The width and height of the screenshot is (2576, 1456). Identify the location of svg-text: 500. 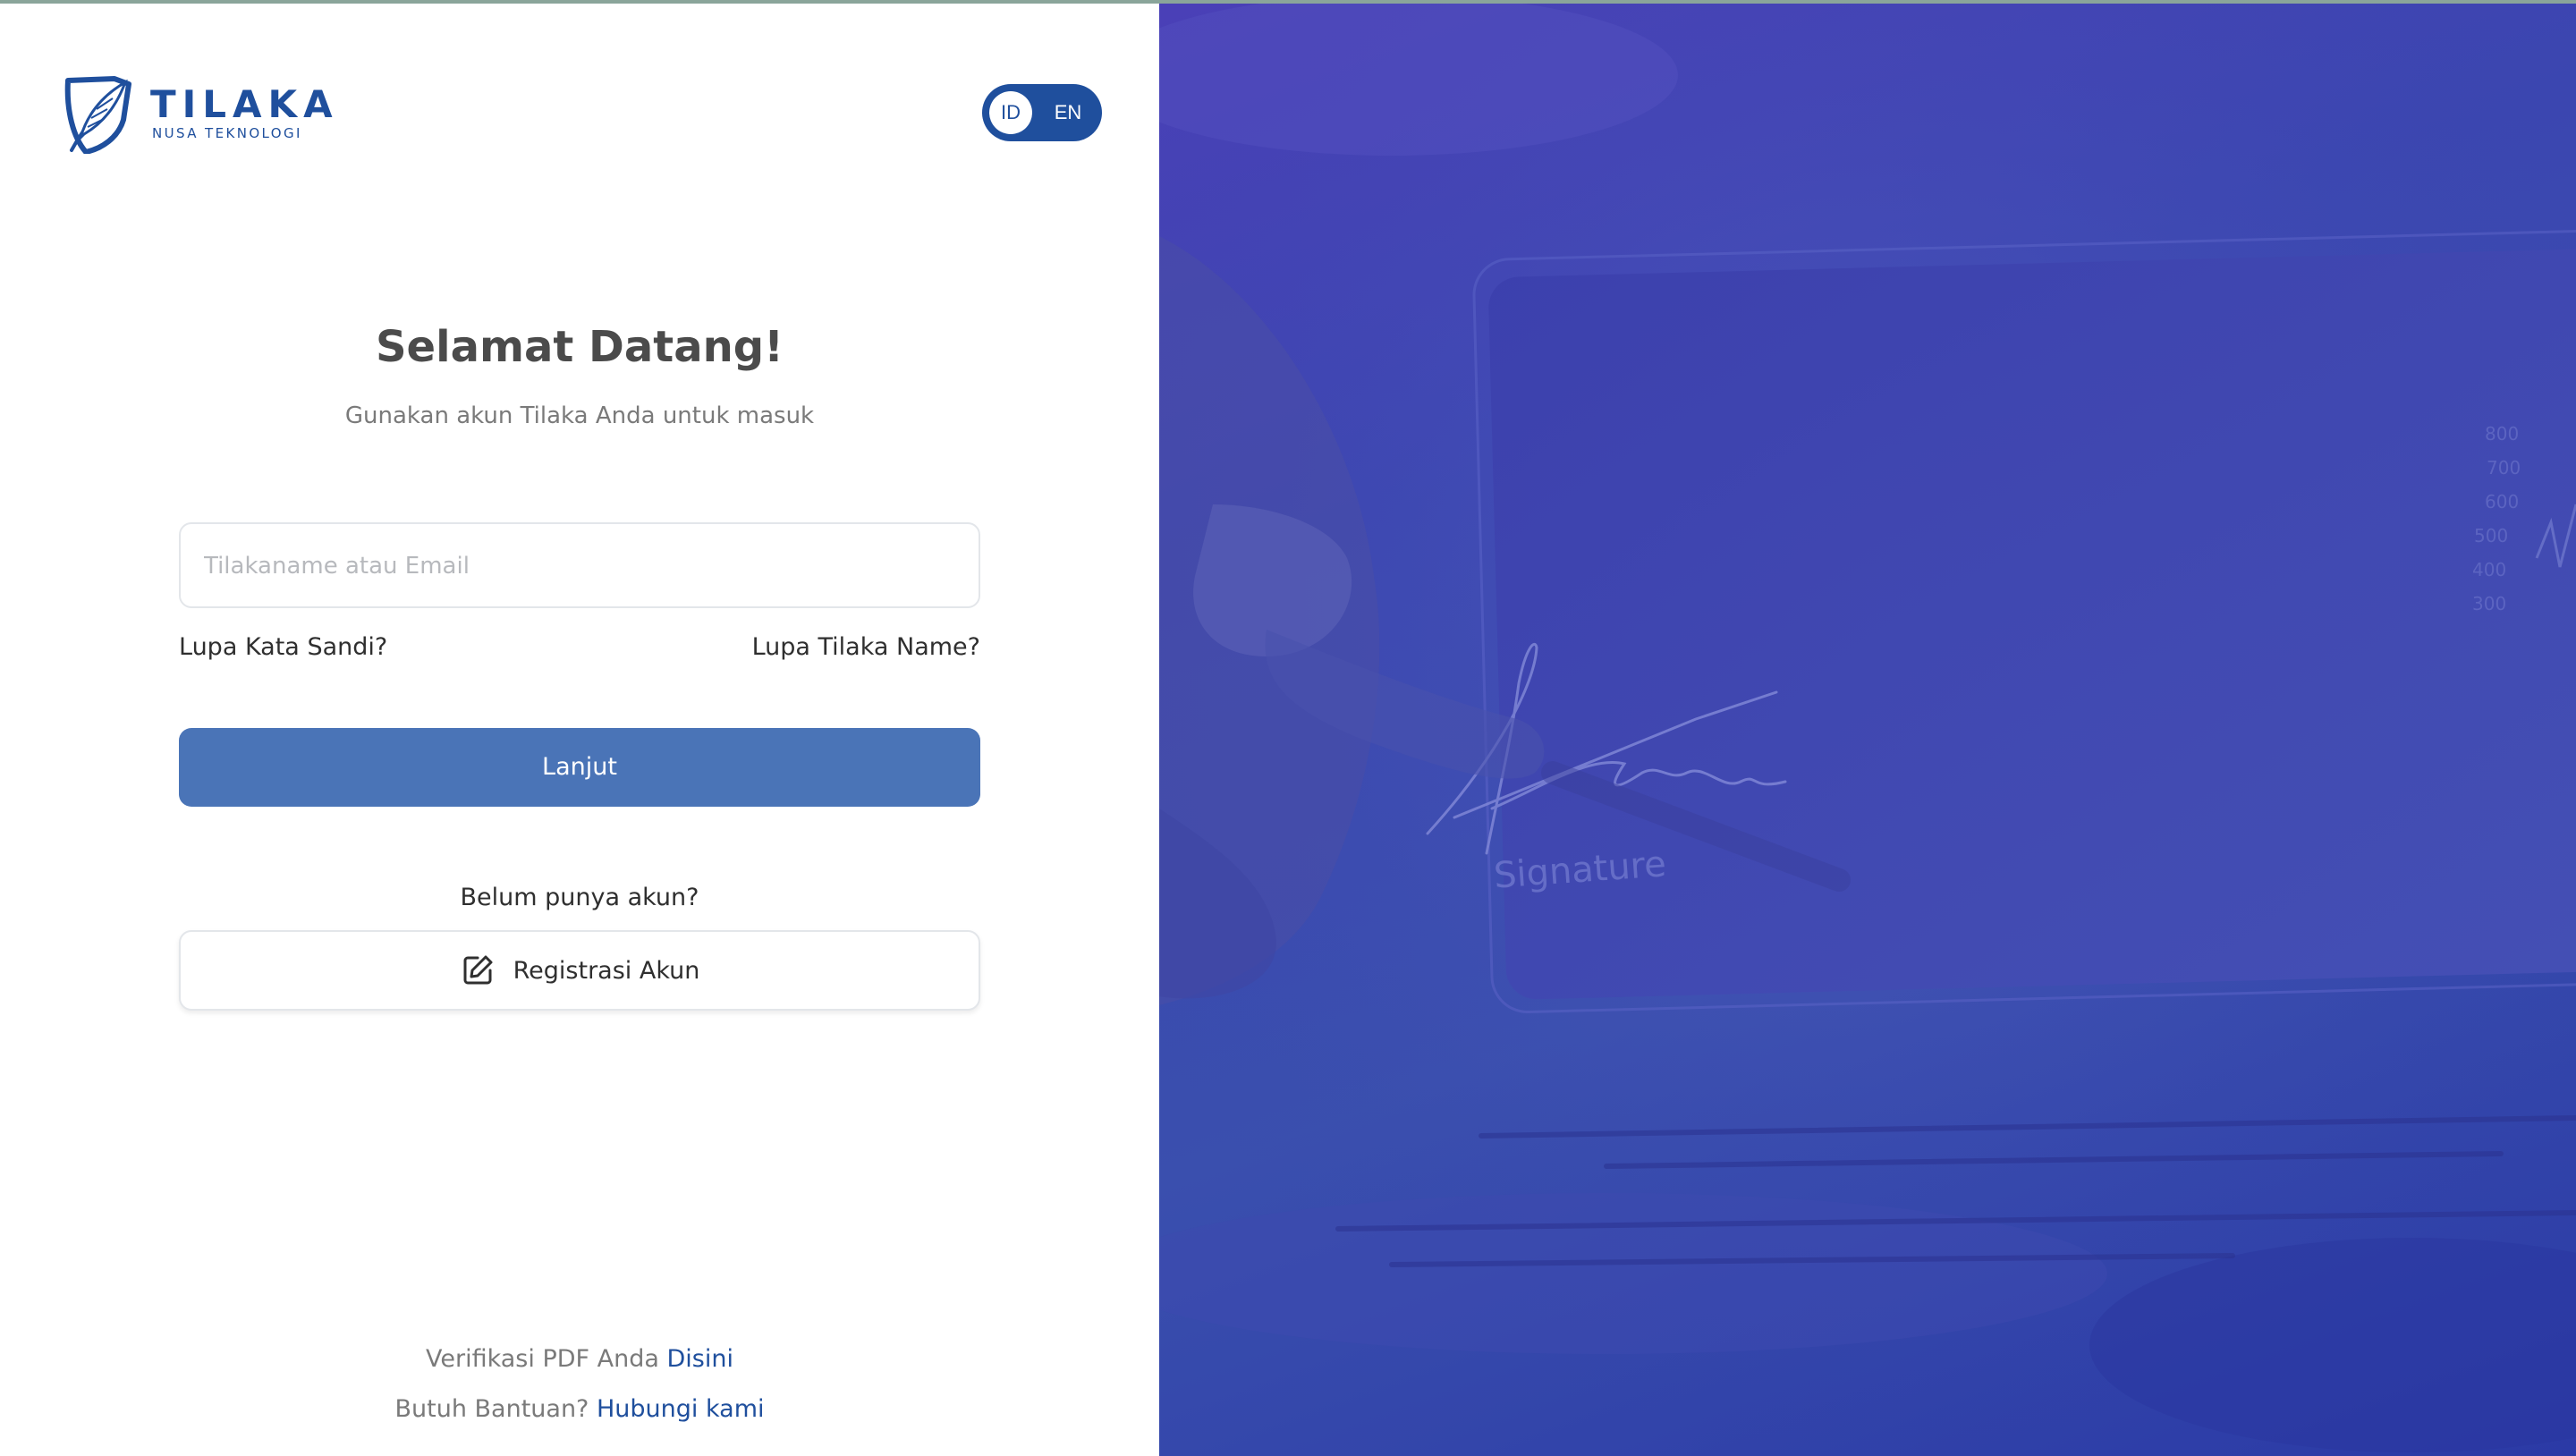
(2491, 535).